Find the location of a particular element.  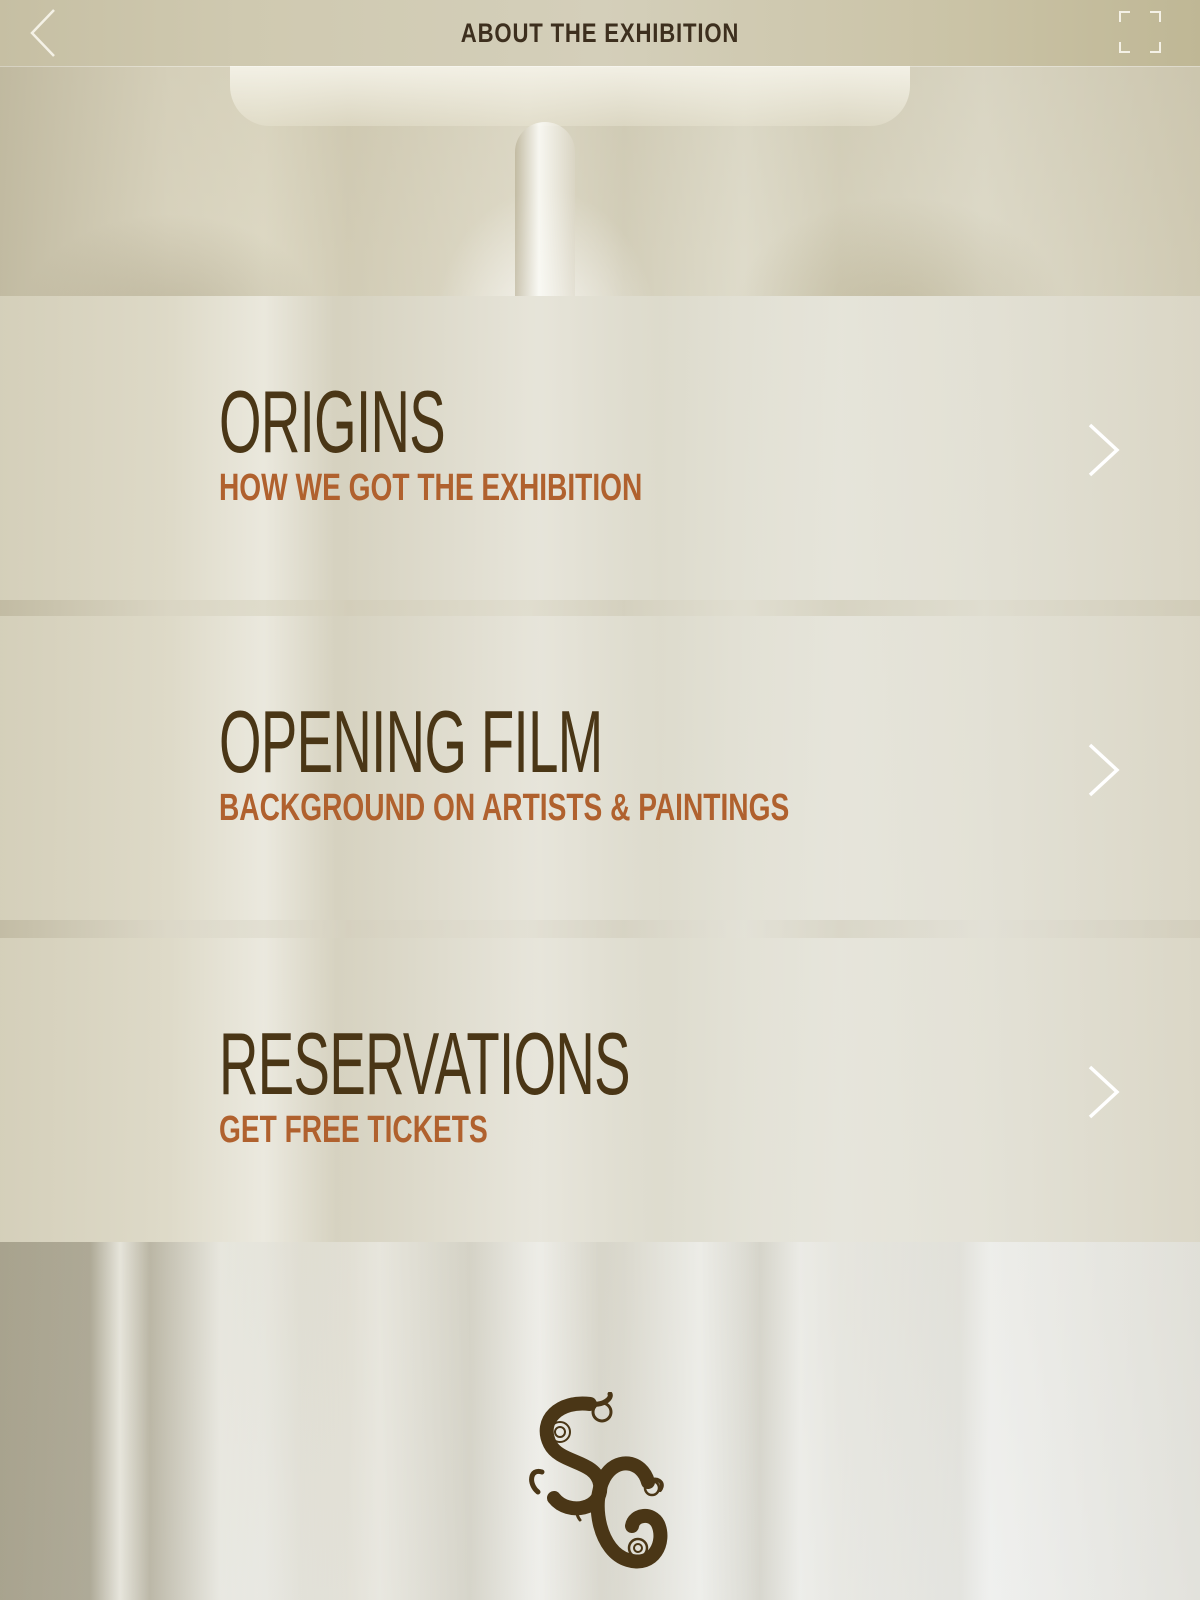

menu-item-title: ORIGINS is located at coordinates (332, 421).